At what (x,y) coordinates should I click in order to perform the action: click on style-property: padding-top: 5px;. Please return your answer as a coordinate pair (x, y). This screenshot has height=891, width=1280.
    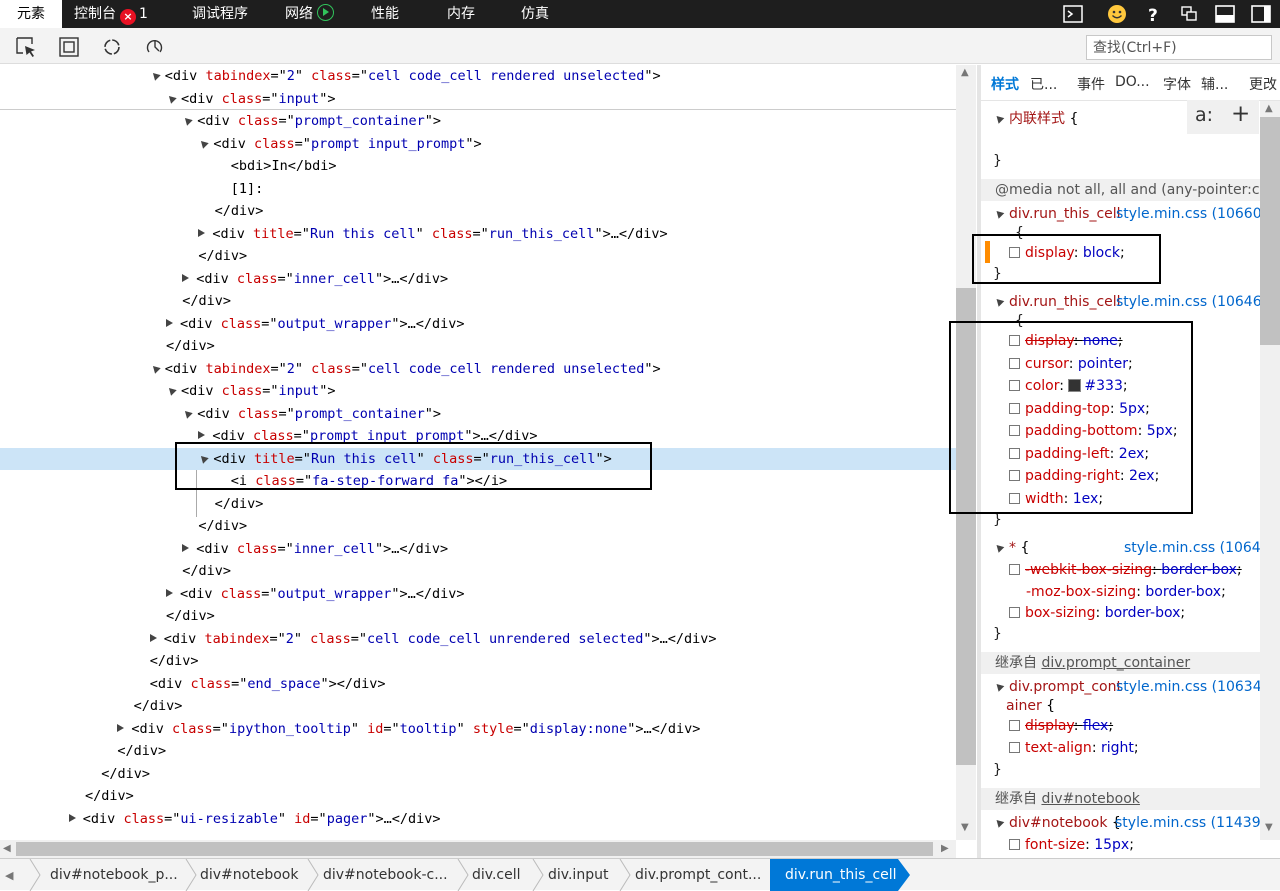
    Looking at the image, I should click on (1079, 409).